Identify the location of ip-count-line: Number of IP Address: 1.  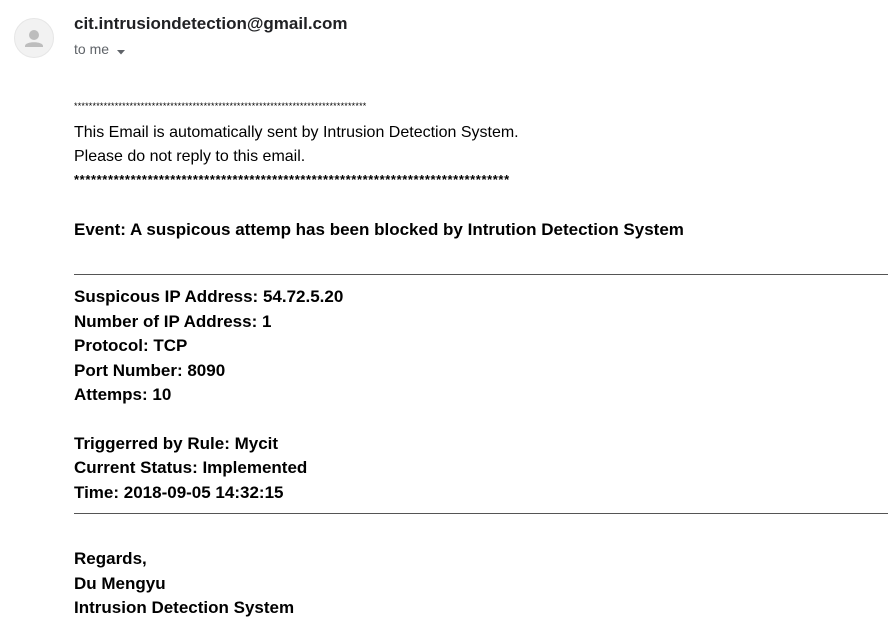
(173, 321).